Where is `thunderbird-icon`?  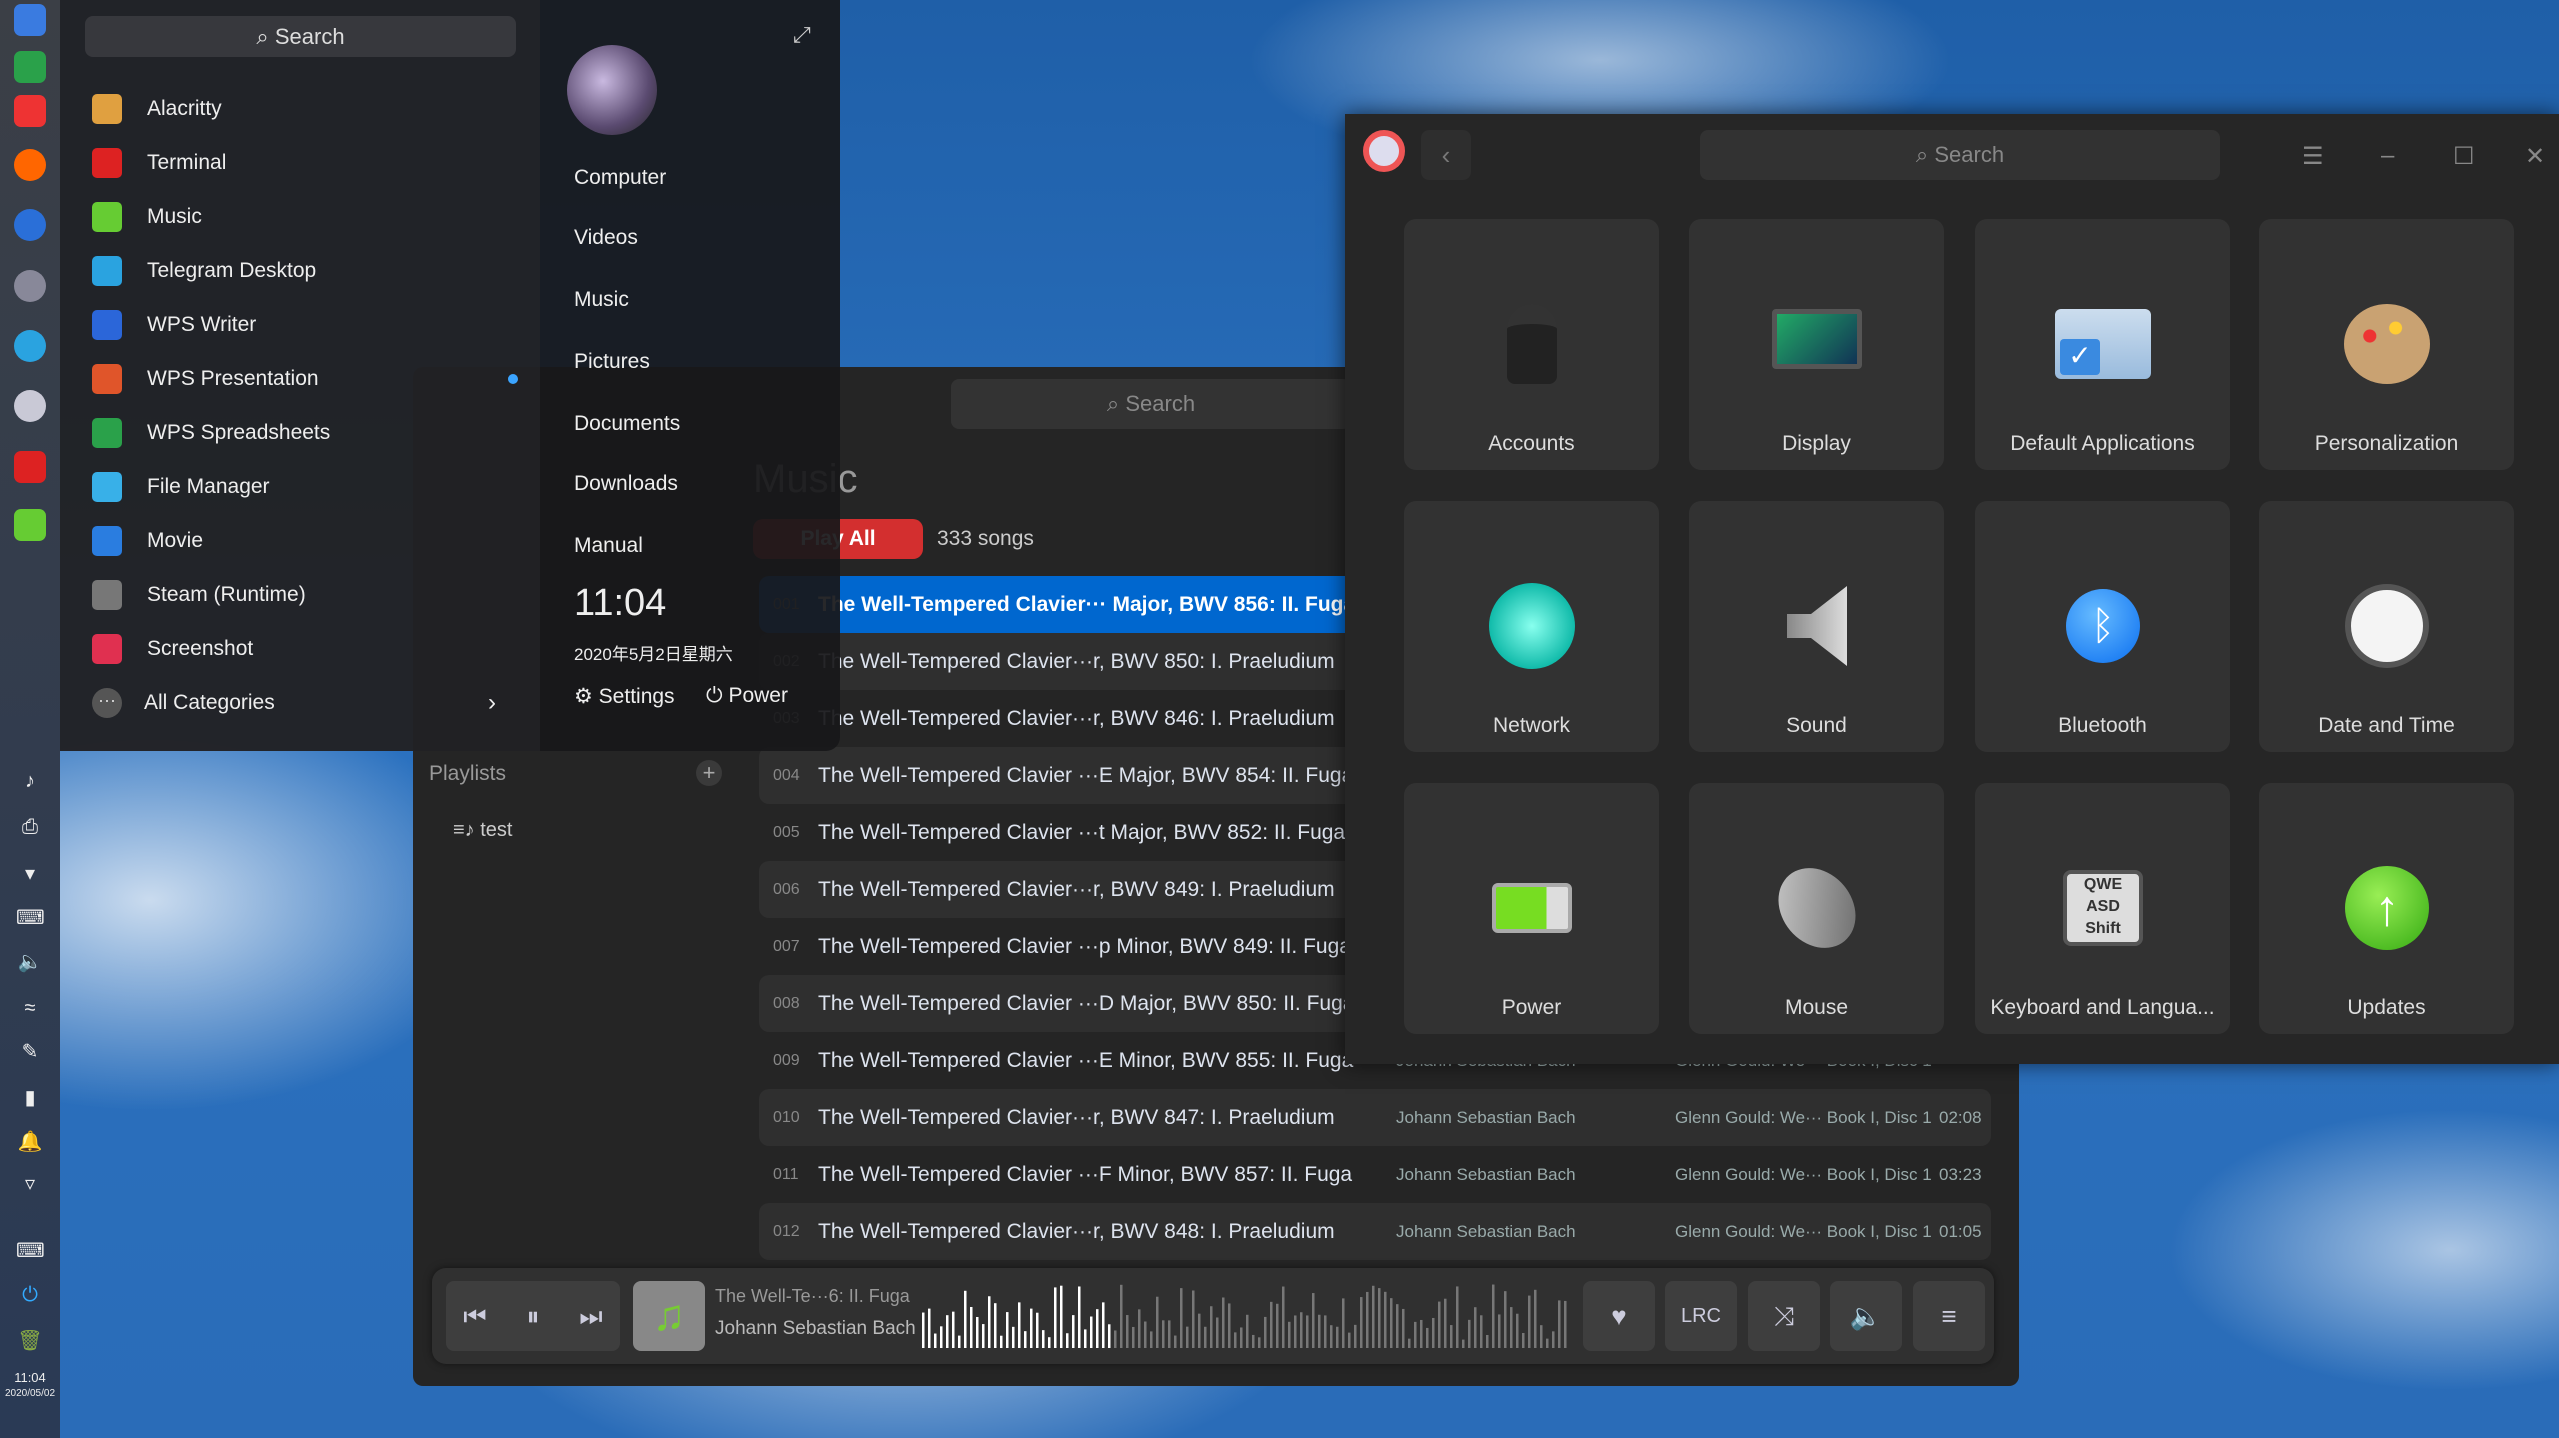
thunderbird-icon is located at coordinates (30, 225).